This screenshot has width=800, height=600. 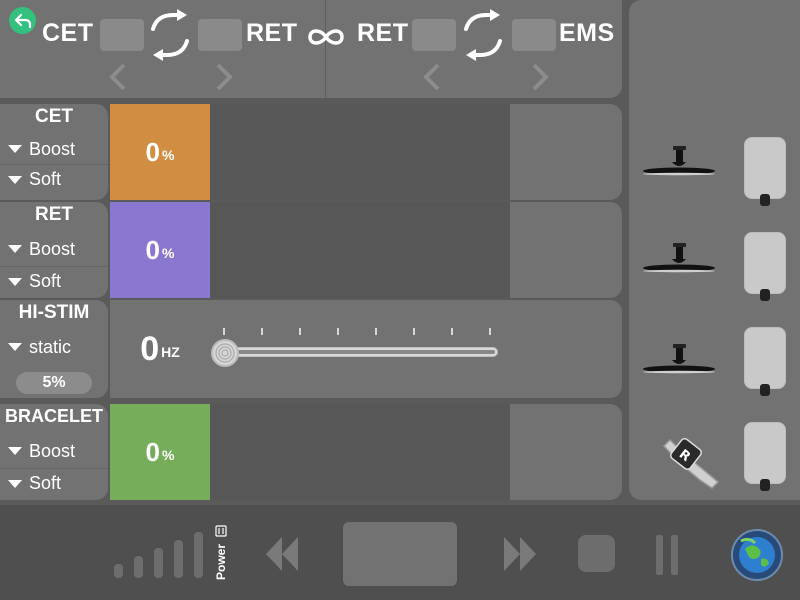 I want to click on row-title: CET, so click(x=54, y=116).